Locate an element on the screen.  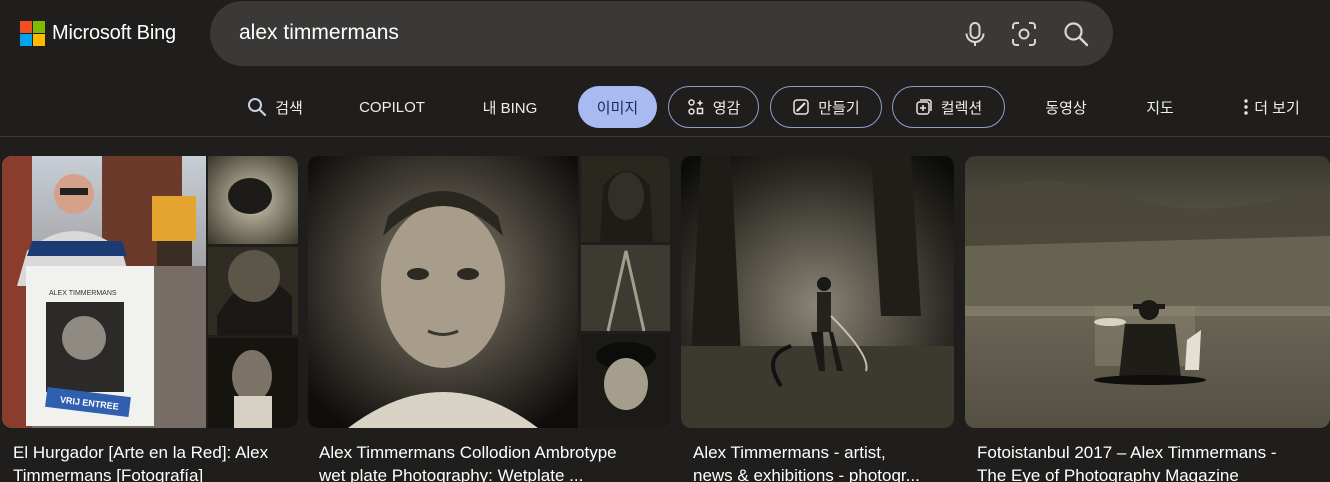
poster-name: ALEX TIMMERMANS is located at coordinates (83, 293).